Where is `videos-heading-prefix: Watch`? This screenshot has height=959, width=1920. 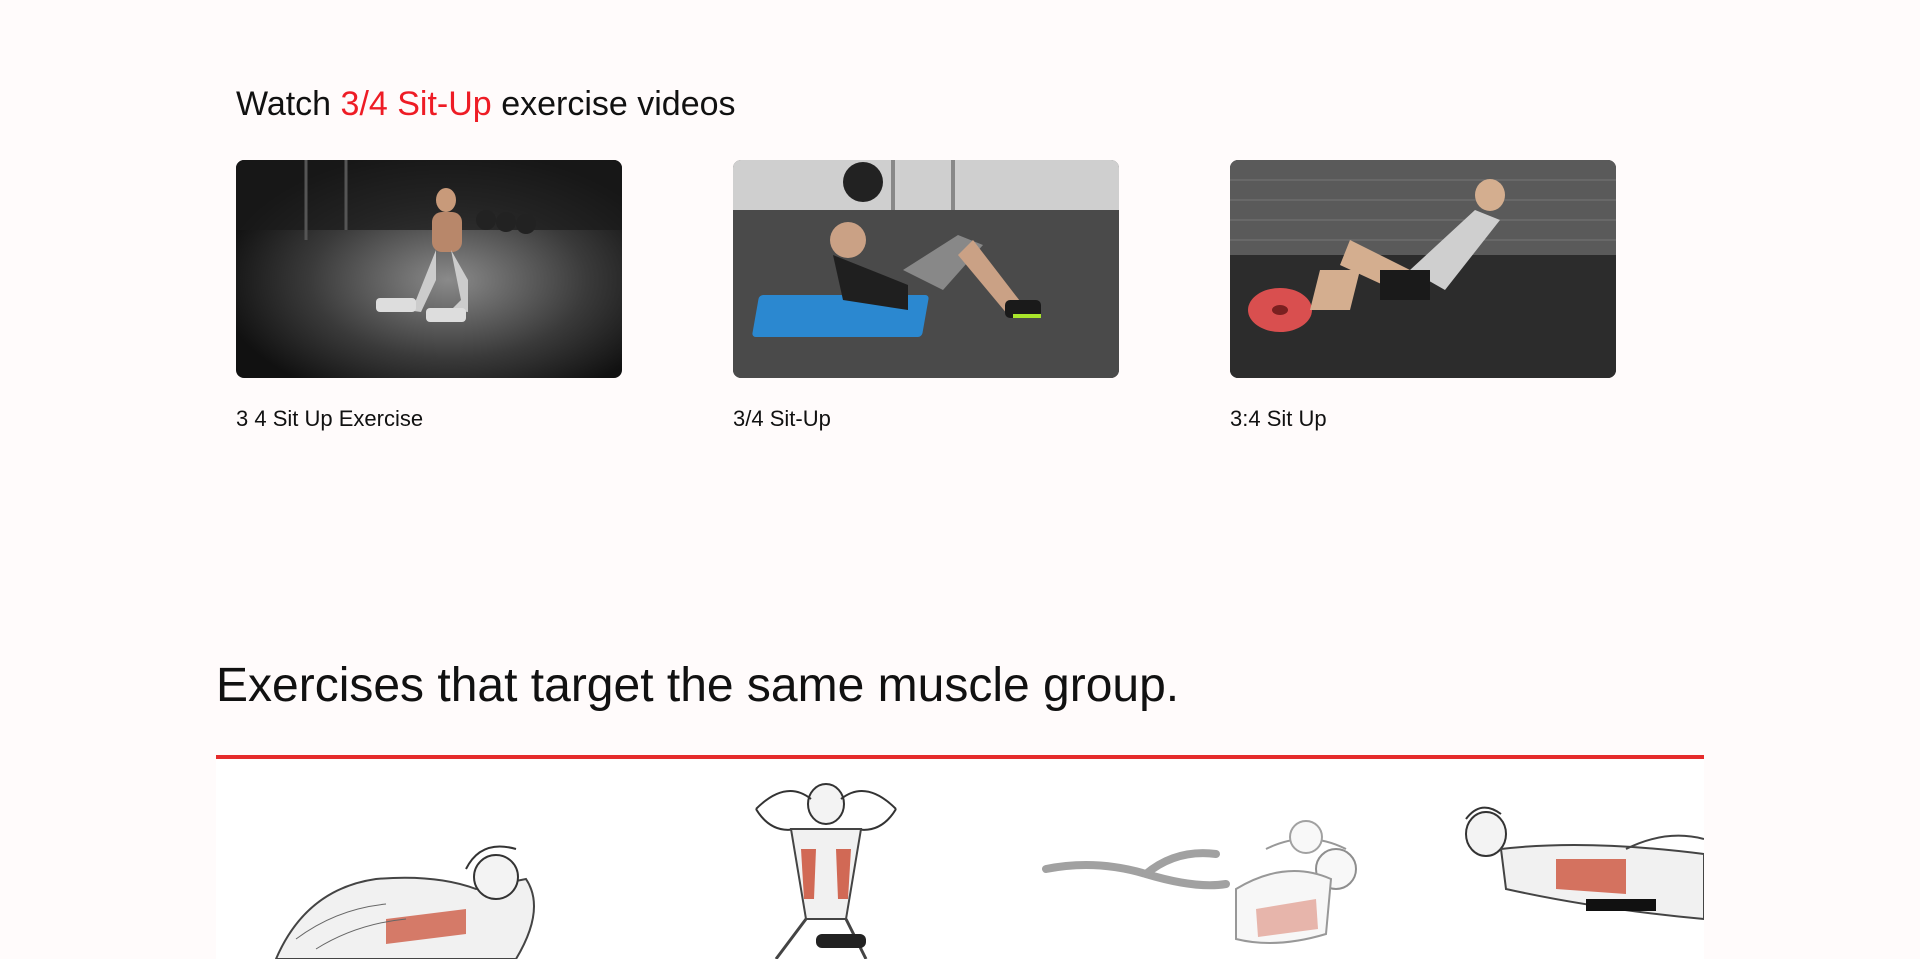
videos-heading-prefix: Watch is located at coordinates (284, 104).